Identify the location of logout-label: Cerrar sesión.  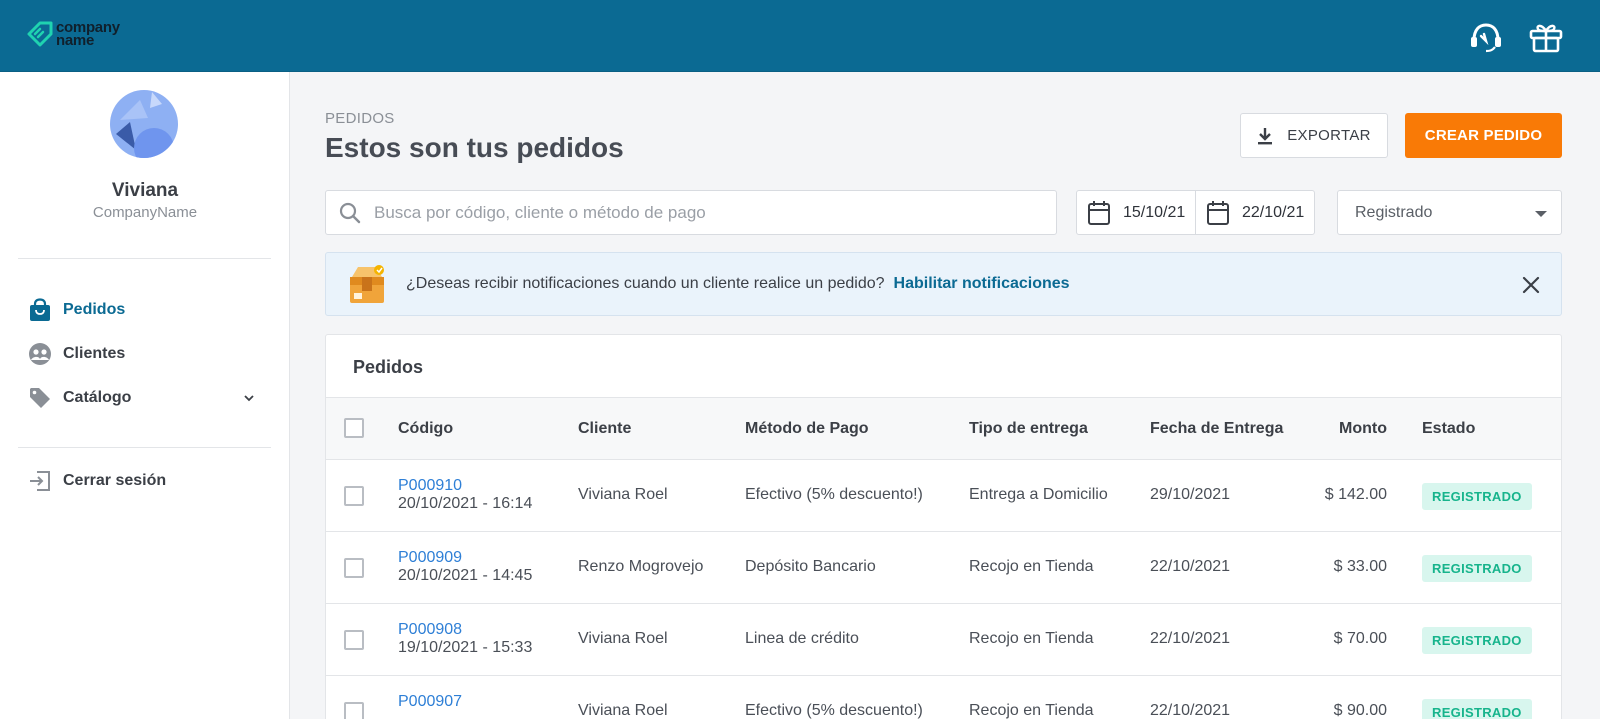
(115, 480).